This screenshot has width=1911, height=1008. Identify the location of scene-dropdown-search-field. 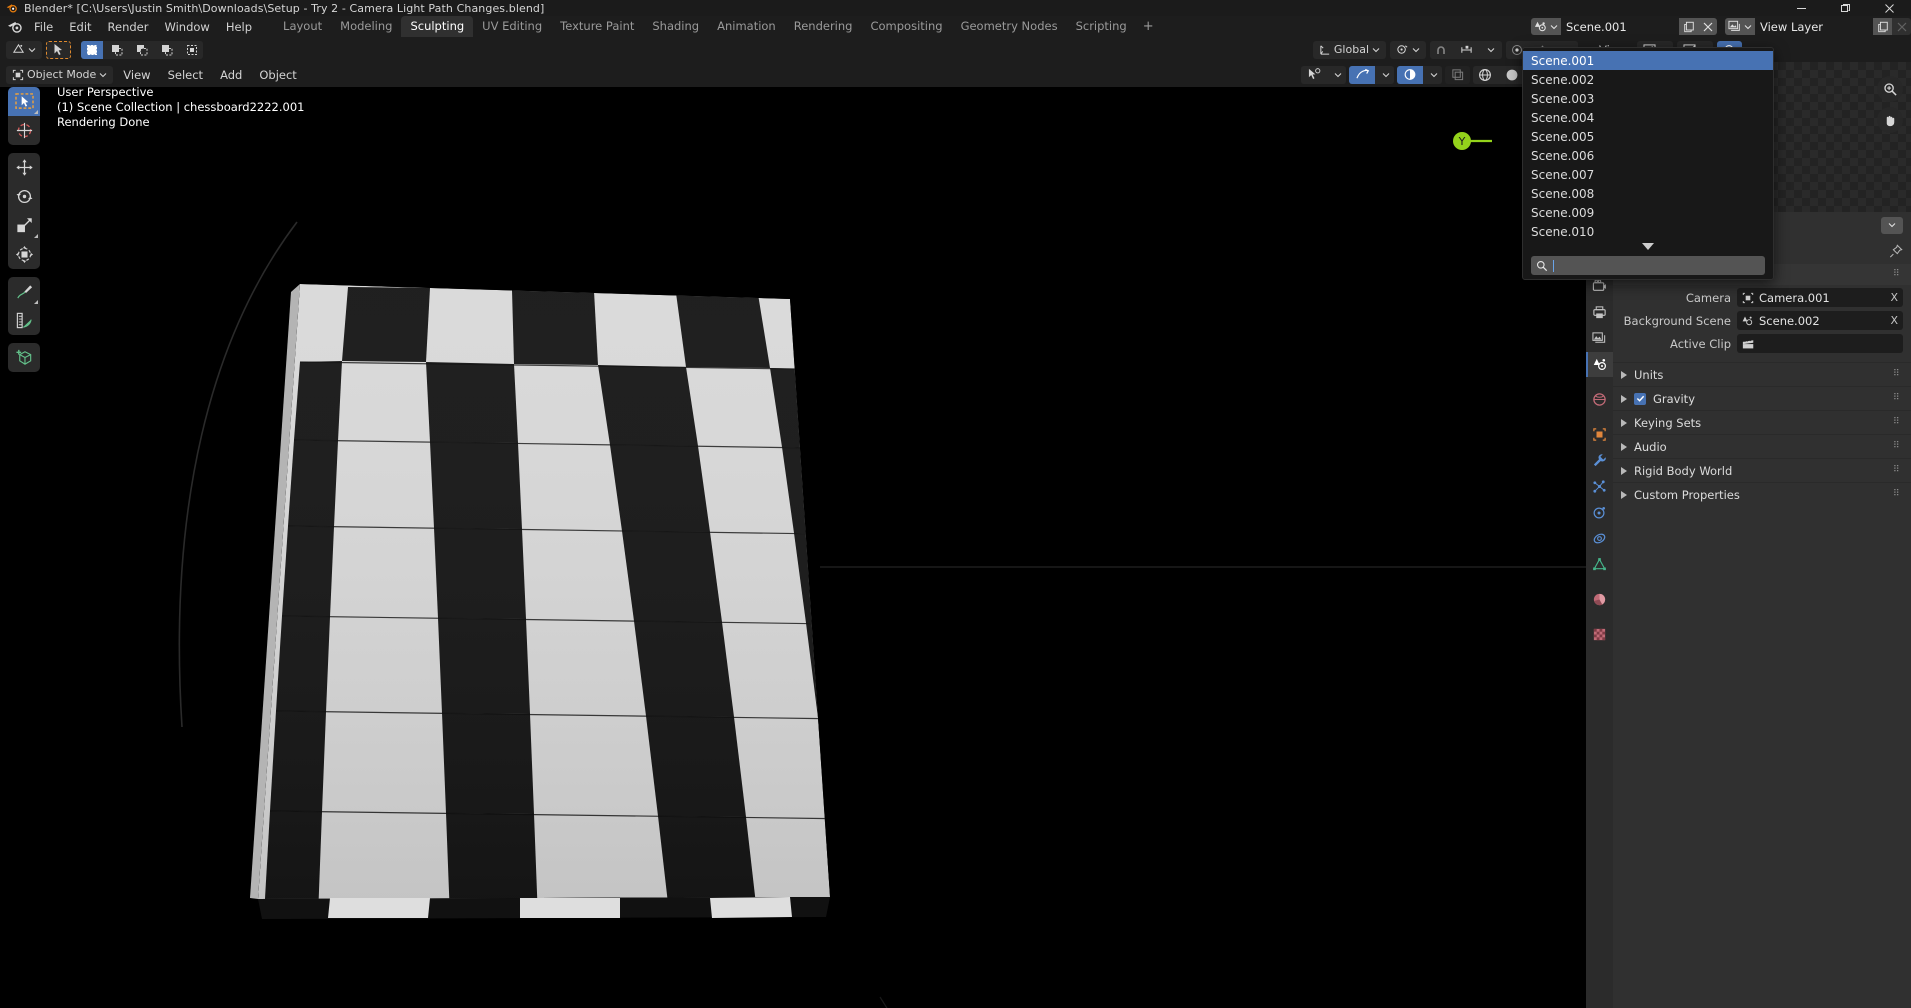
(1648, 265).